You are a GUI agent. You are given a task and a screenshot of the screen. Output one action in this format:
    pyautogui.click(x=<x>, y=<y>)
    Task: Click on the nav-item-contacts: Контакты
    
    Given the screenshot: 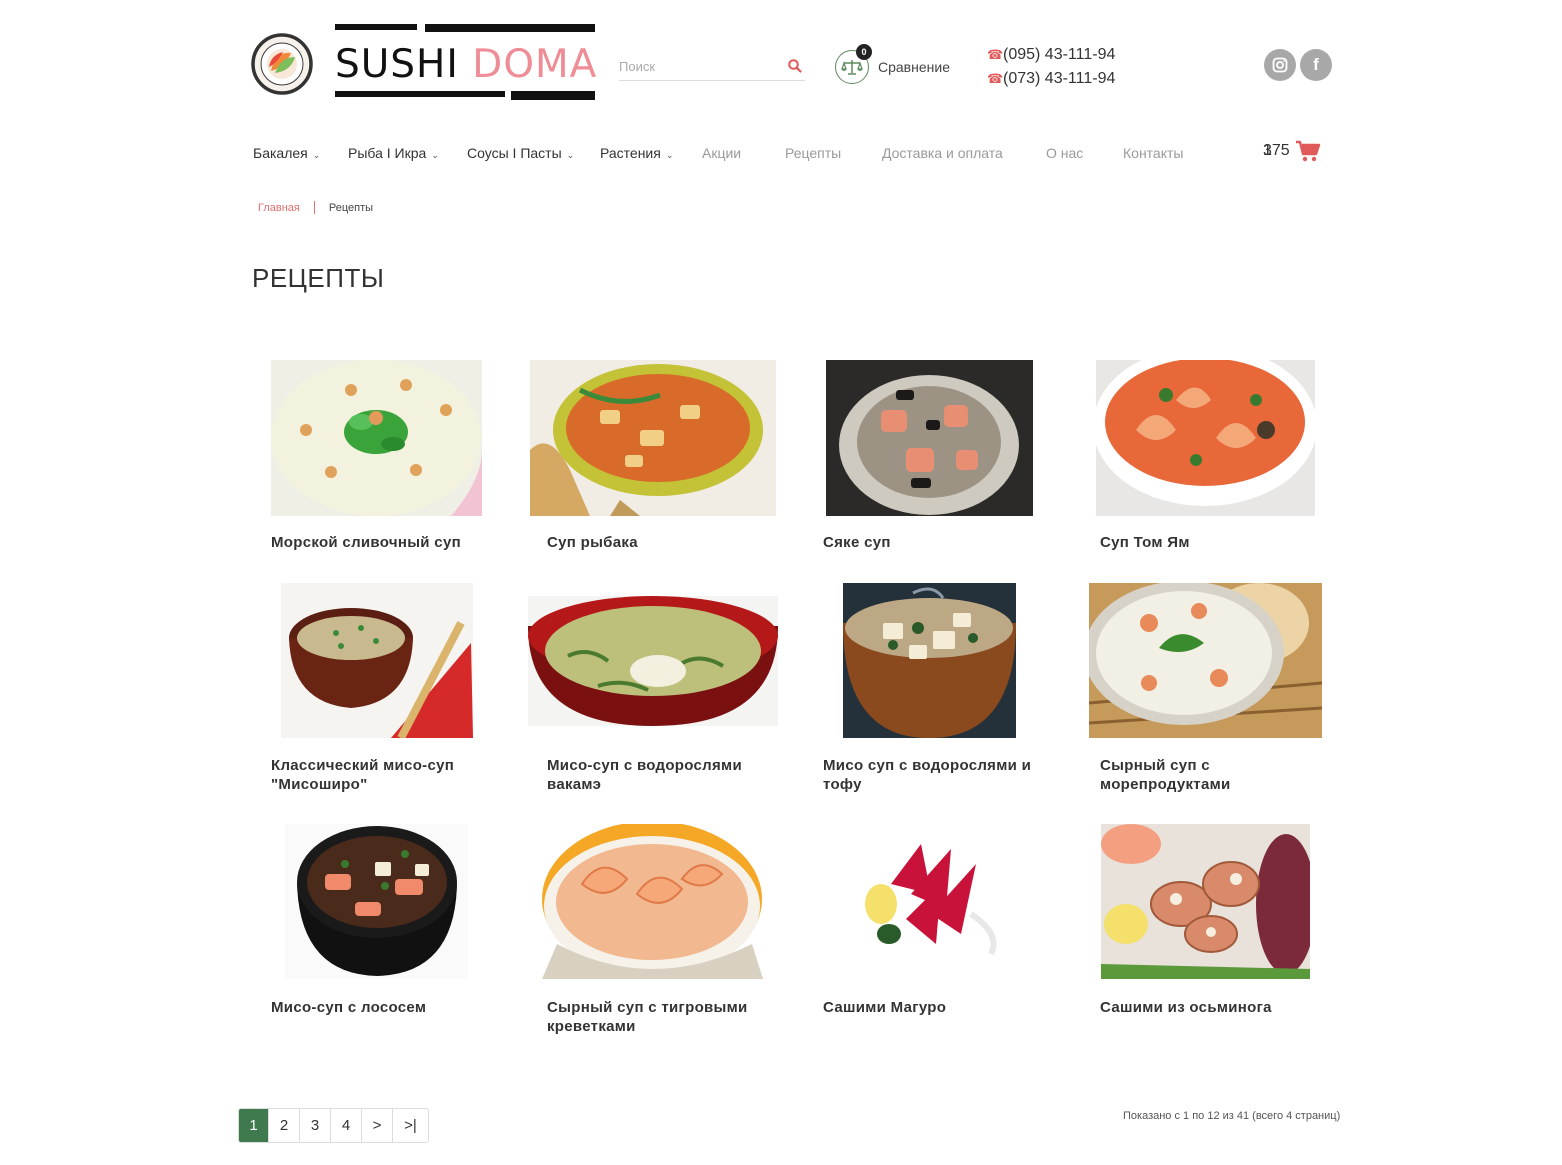 What is the action you would take?
    pyautogui.click(x=1153, y=153)
    